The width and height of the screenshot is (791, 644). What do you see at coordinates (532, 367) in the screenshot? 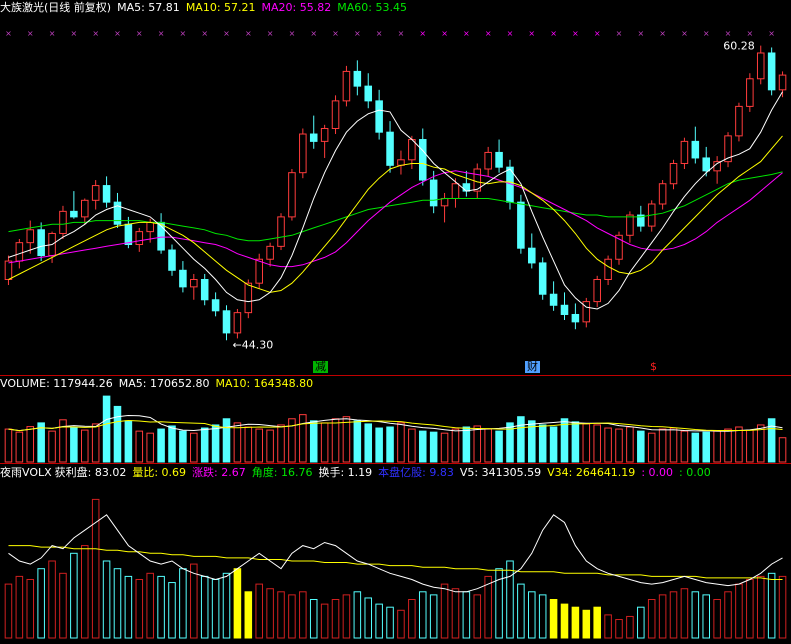
I see `marker-cai: 财` at bounding box center [532, 367].